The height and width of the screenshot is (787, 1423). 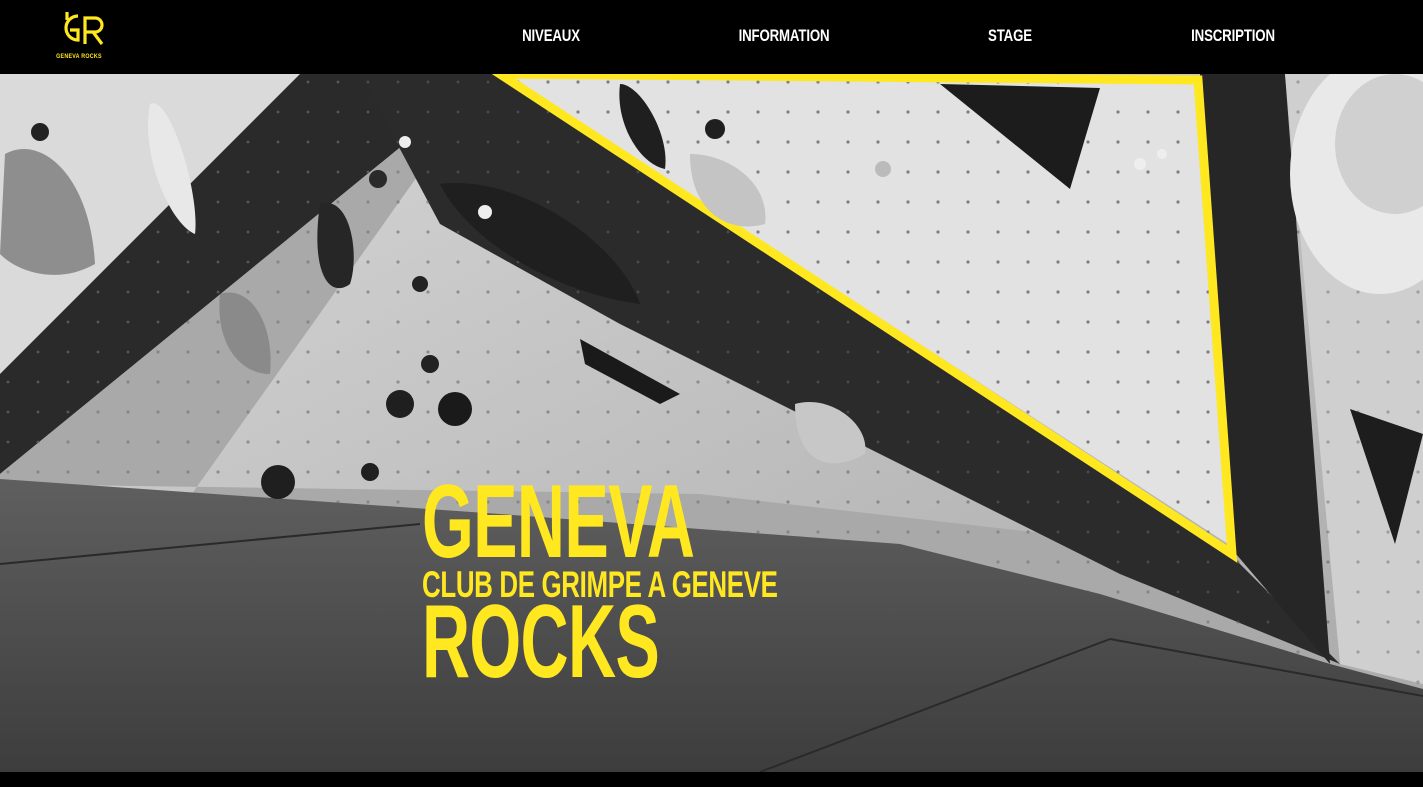 What do you see at coordinates (79, 56) in the screenshot?
I see `logo-text: GENEVA ROCKS` at bounding box center [79, 56].